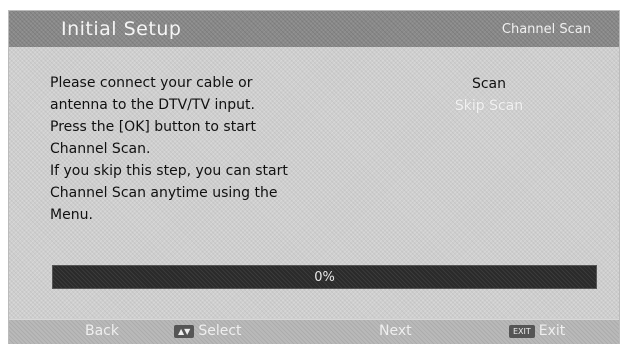 This screenshot has height=352, width=632. What do you see at coordinates (546, 29) in the screenshot?
I see `section-title: Channel Scan` at bounding box center [546, 29].